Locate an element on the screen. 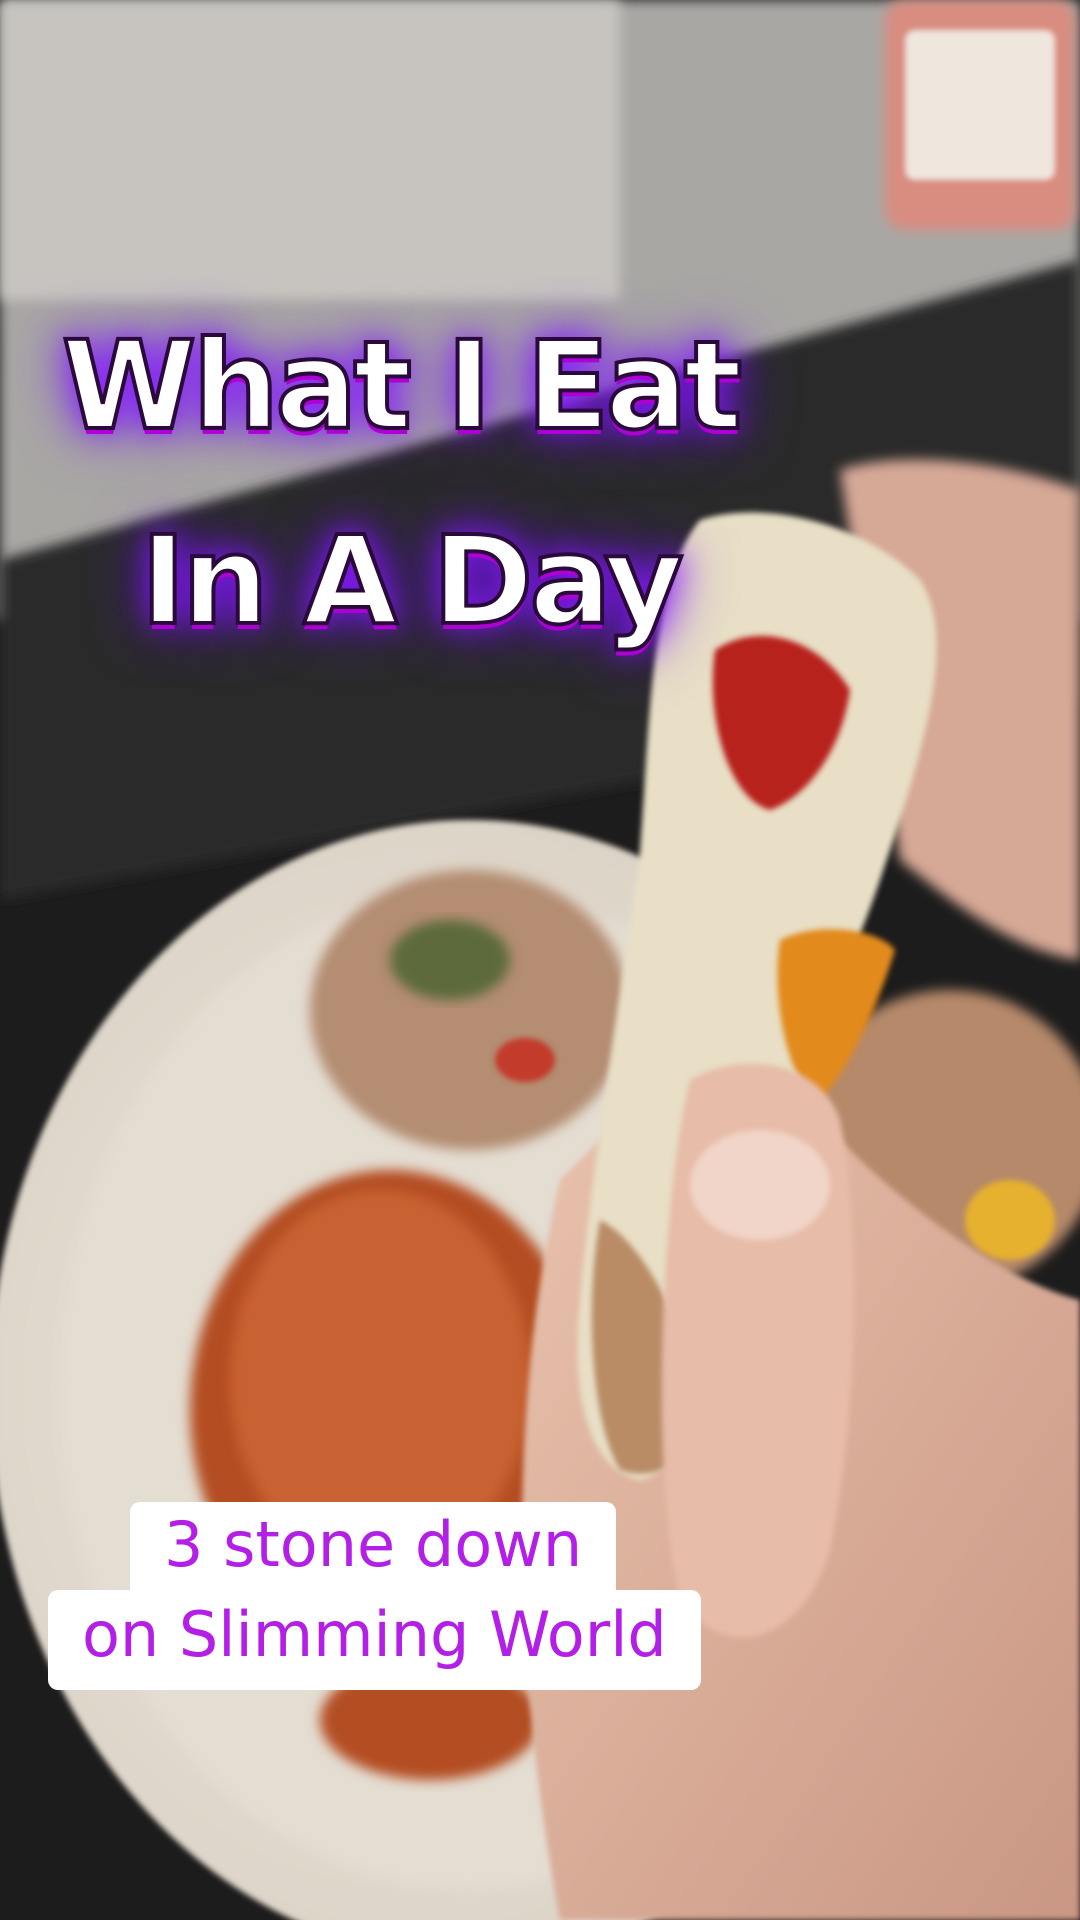  title-line-2: In A Day is located at coordinates (412, 581).